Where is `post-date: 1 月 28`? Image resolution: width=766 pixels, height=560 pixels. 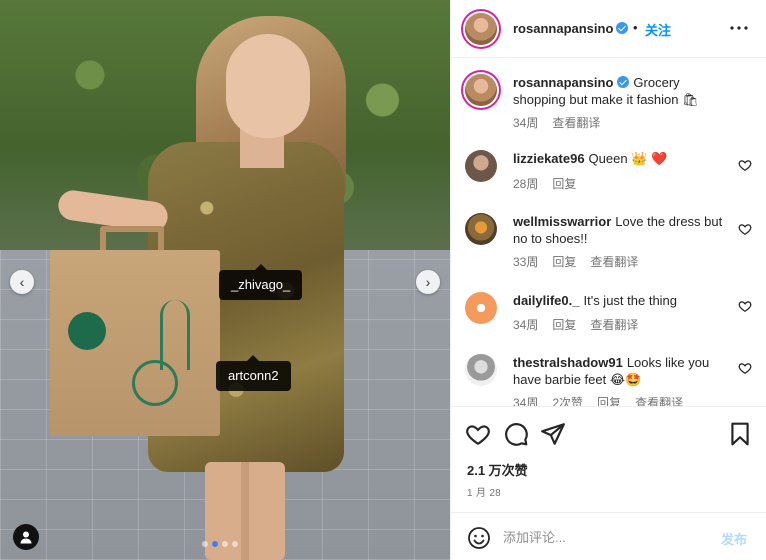 post-date: 1 月 28 is located at coordinates (484, 491).